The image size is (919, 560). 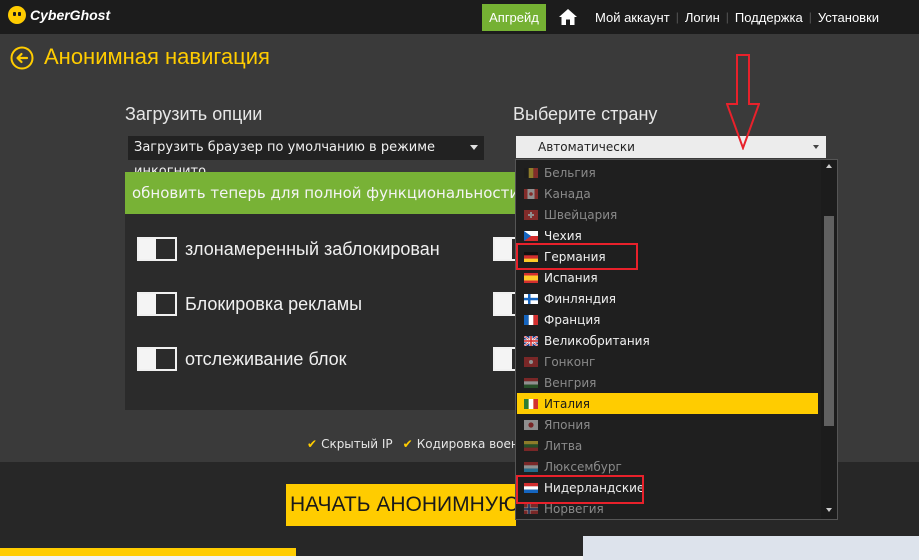 I want to click on country-option-hu: Венгрия, so click(x=667, y=382).